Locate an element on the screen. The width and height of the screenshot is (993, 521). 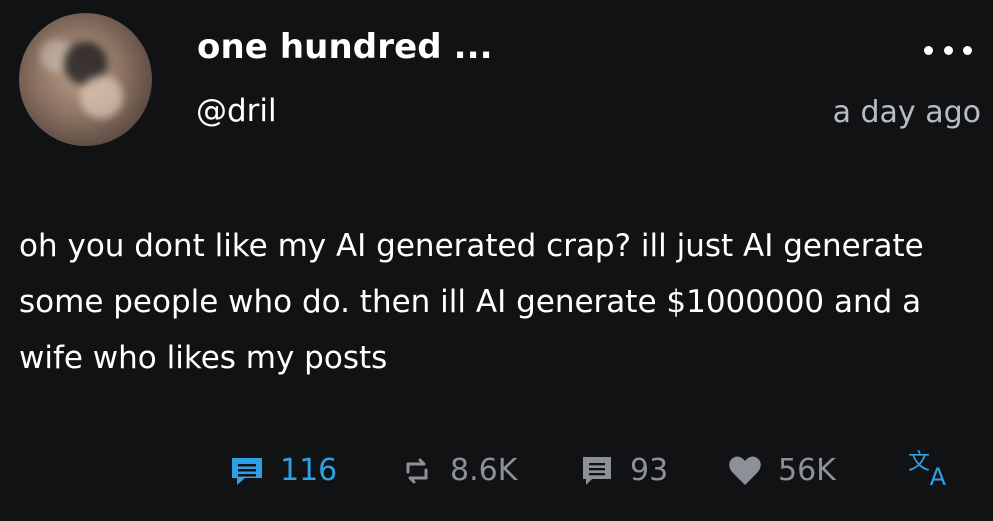
translate-glyph-top: 文 is located at coordinates (919, 462).